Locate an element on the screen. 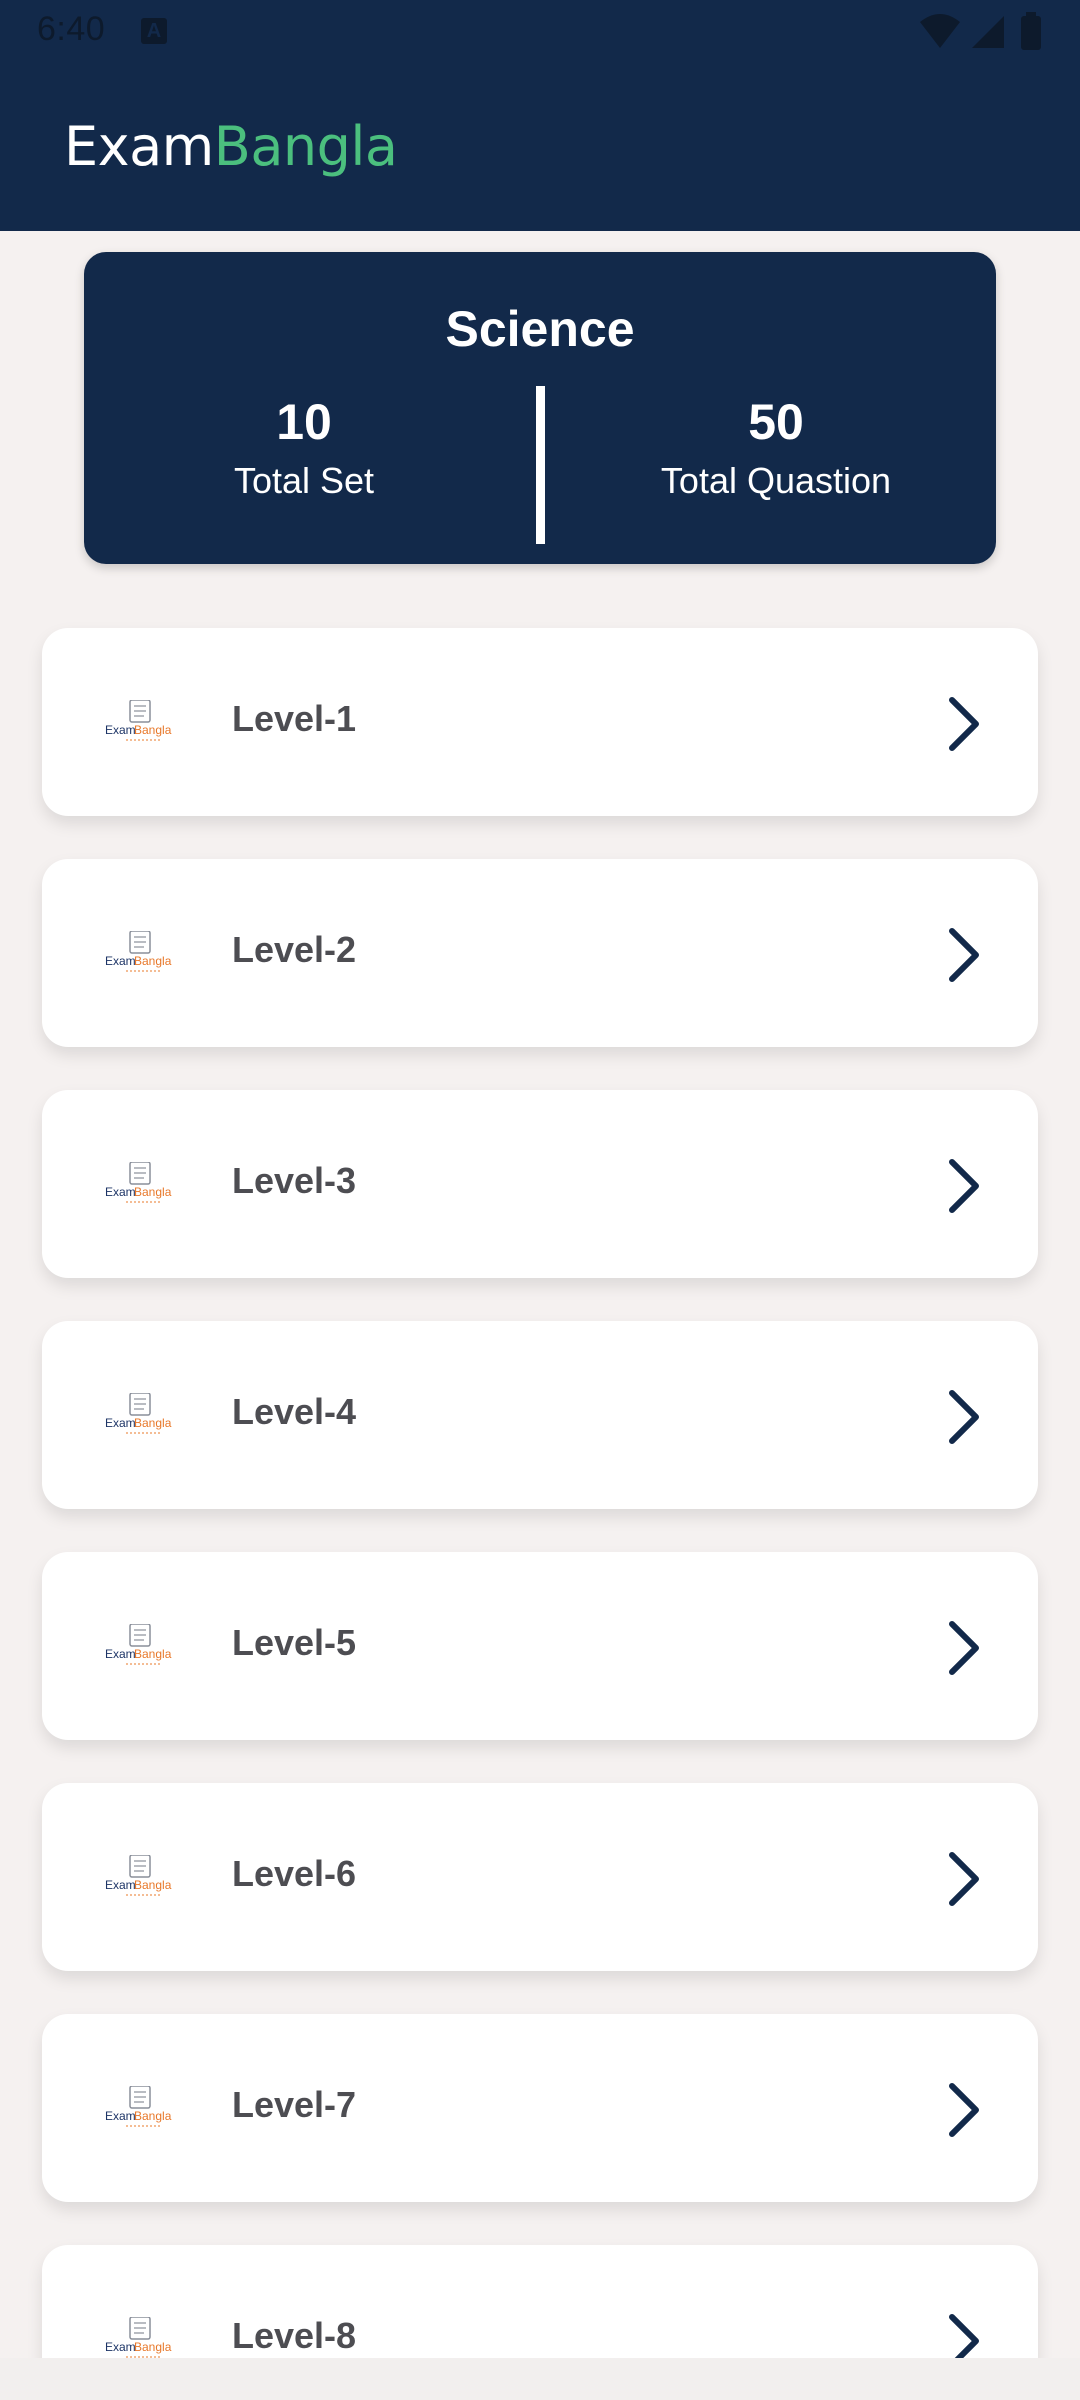  total-question-label: Total Quastion is located at coordinates (776, 480).